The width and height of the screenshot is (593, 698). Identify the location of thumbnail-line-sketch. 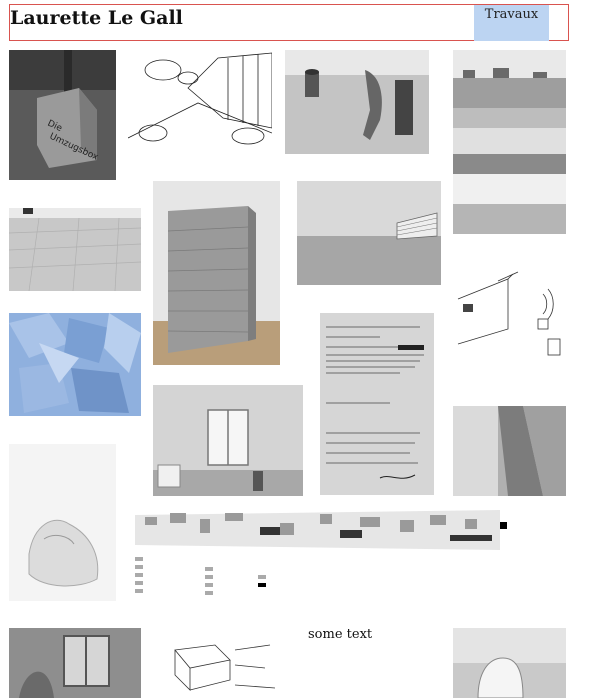
(222, 664).